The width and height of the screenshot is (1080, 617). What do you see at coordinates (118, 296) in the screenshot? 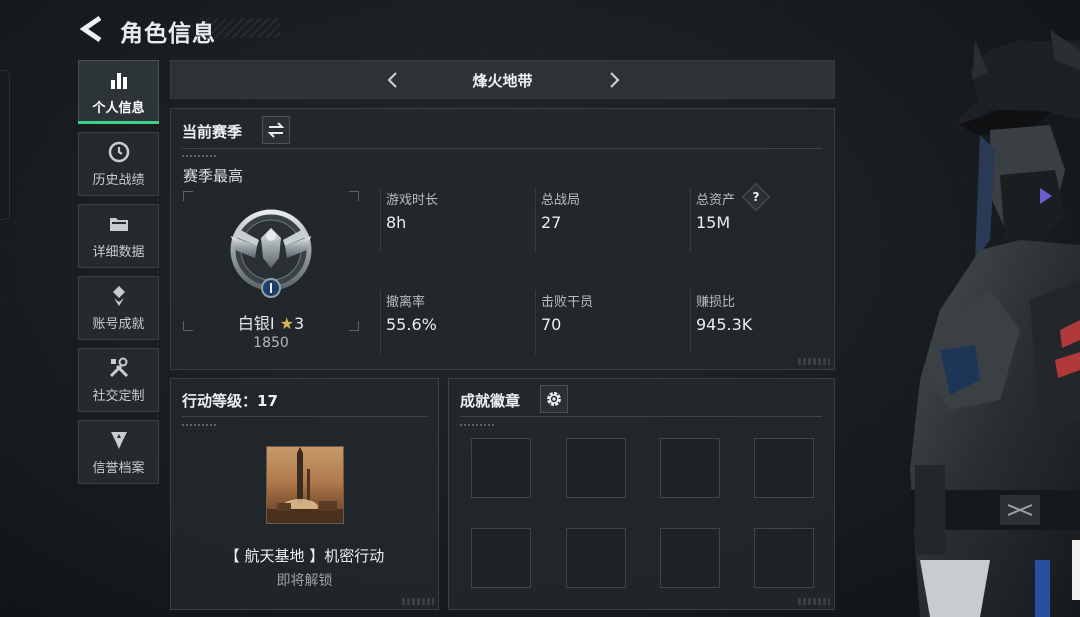
I see `achievement-icon` at bounding box center [118, 296].